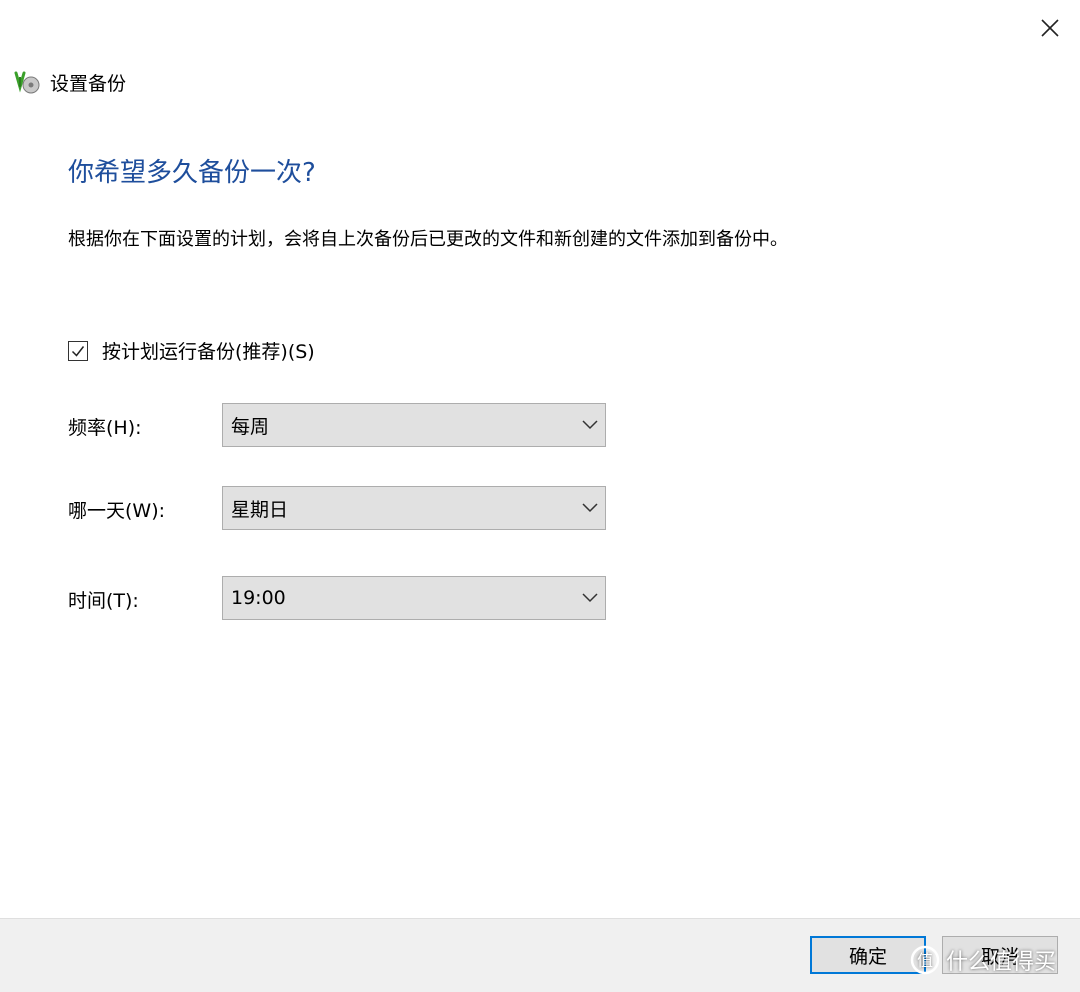 This screenshot has width=1080, height=992. Describe the element at coordinates (105, 428) in the screenshot. I see `frequency-label: 频率(H):` at that location.